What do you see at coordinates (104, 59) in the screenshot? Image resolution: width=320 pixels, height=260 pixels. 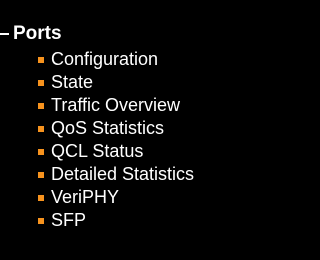 I see `menu-item-label: Configuration` at bounding box center [104, 59].